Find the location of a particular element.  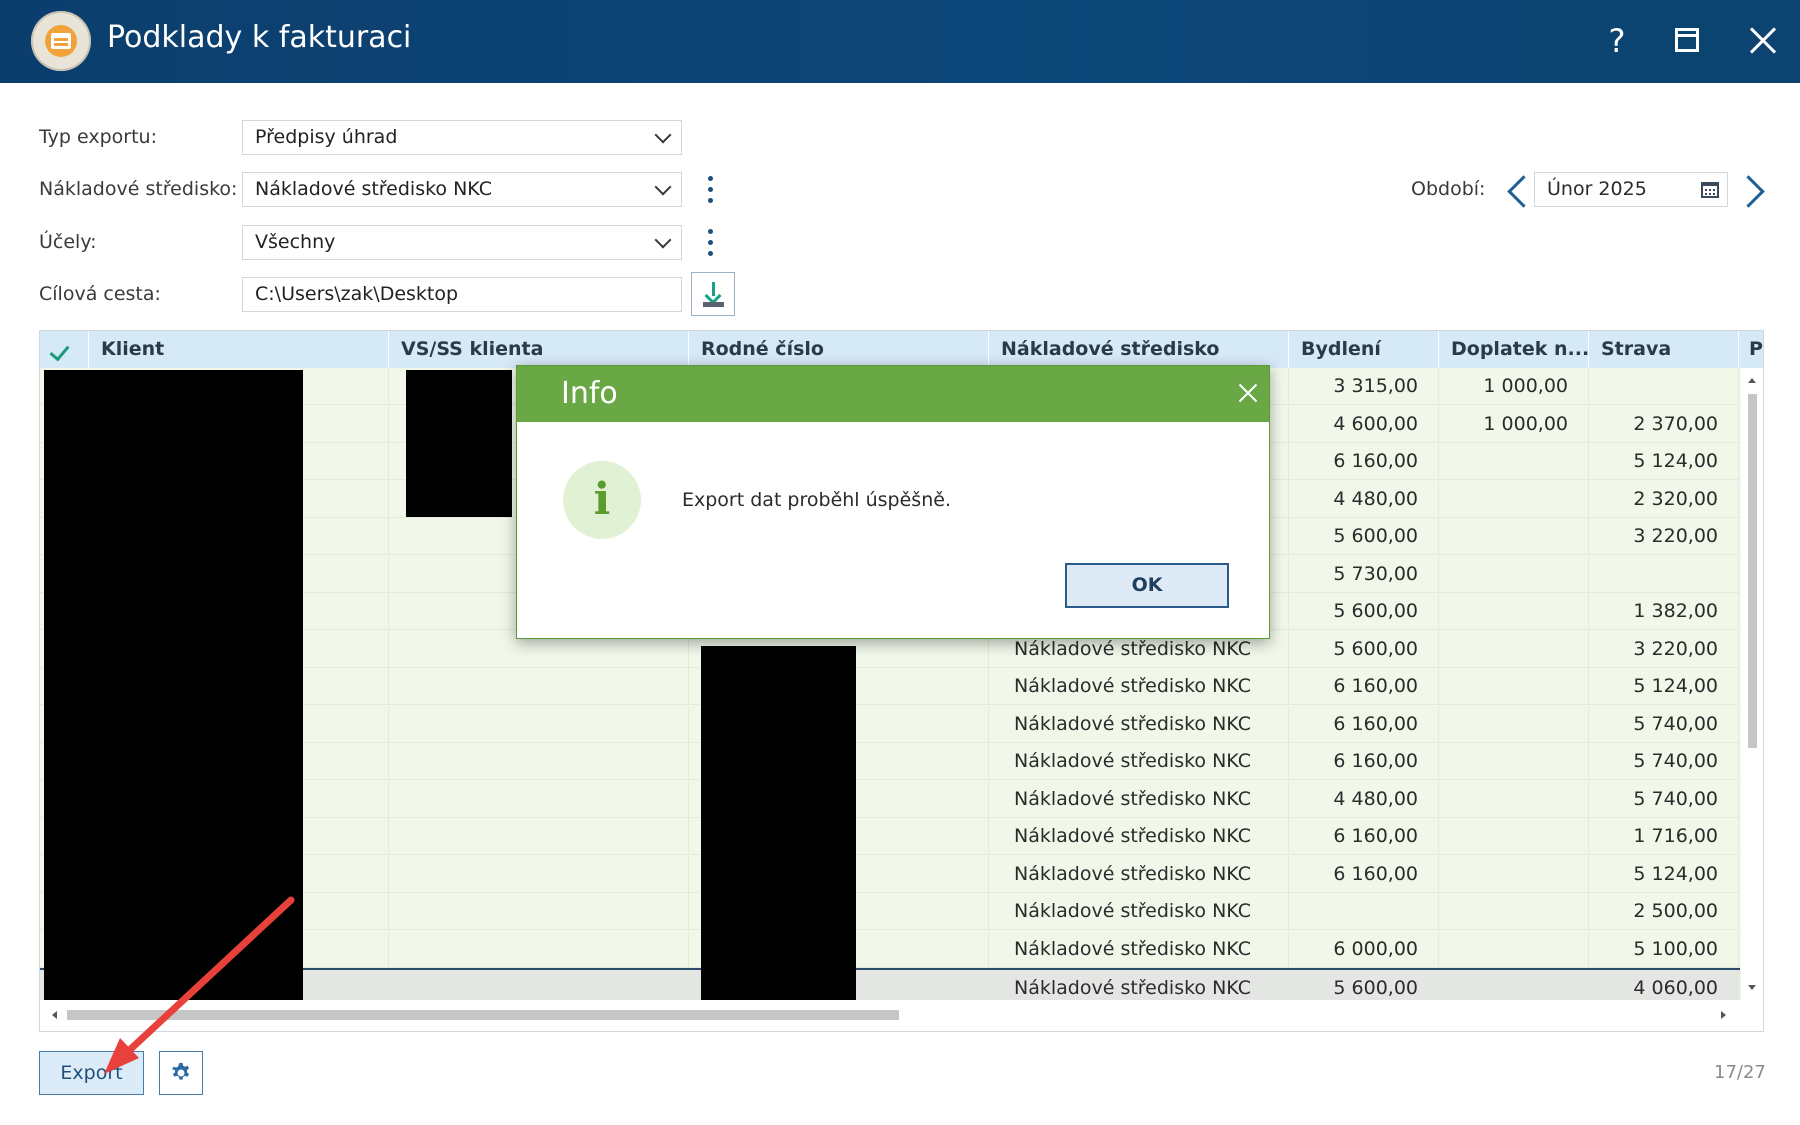

window-title: Podklady k fakturaci is located at coordinates (259, 37).